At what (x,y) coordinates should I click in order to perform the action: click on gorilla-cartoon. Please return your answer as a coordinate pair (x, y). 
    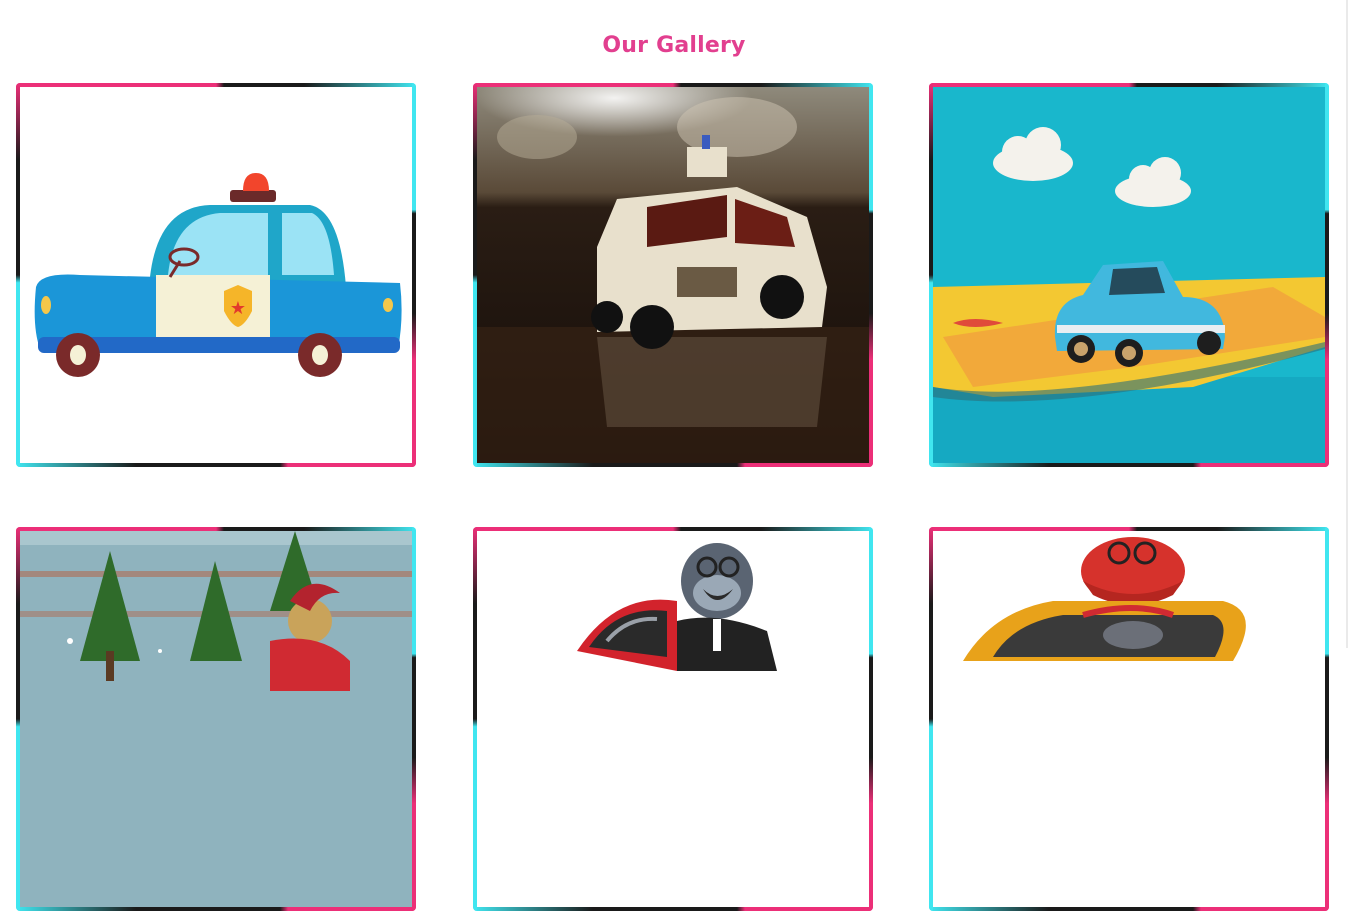
    Looking at the image, I should click on (673, 719).